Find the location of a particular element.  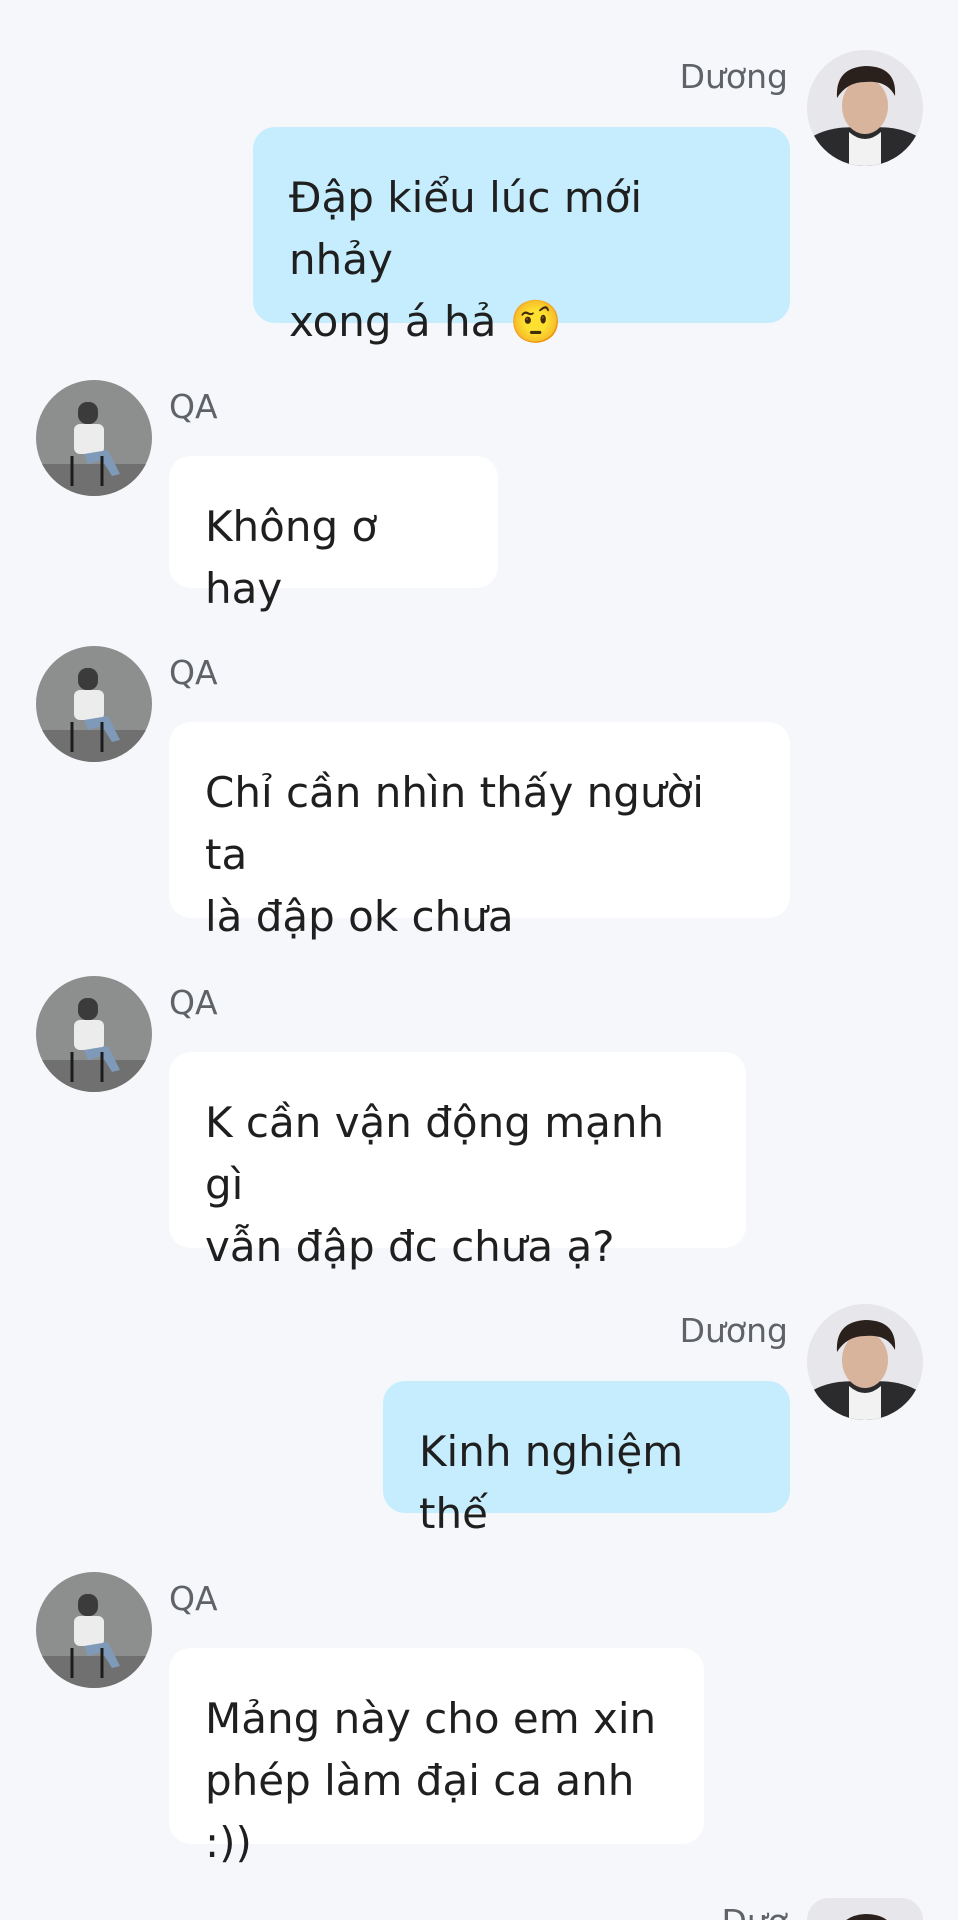

message-bubble: Không ơ hay is located at coordinates (333, 534).